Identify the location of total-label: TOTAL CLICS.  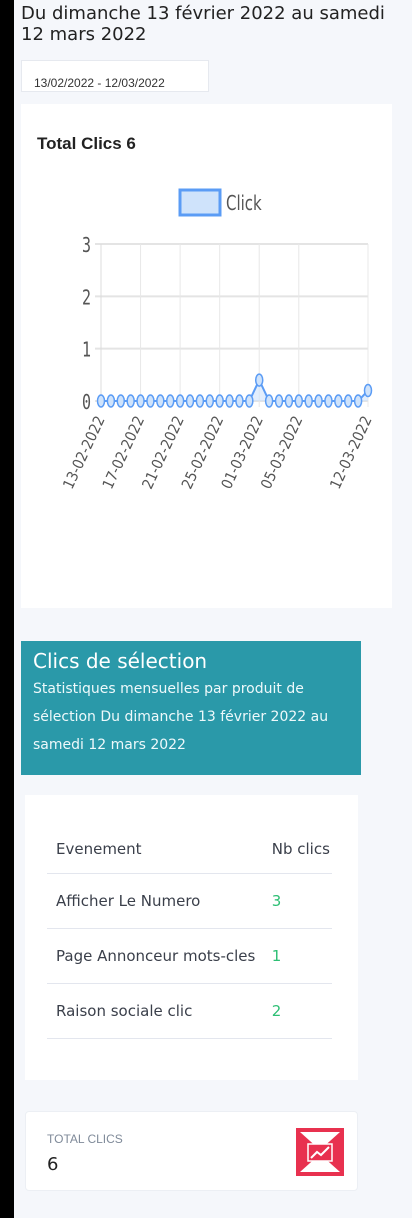
(85, 1139).